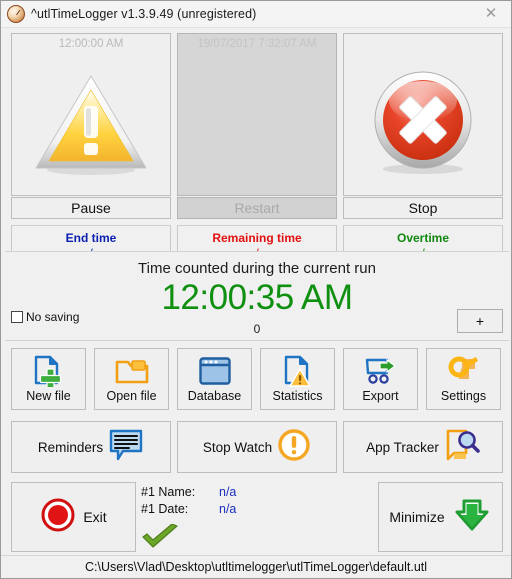 This screenshot has height=579, width=512. I want to click on stop-label: Stop, so click(423, 208).